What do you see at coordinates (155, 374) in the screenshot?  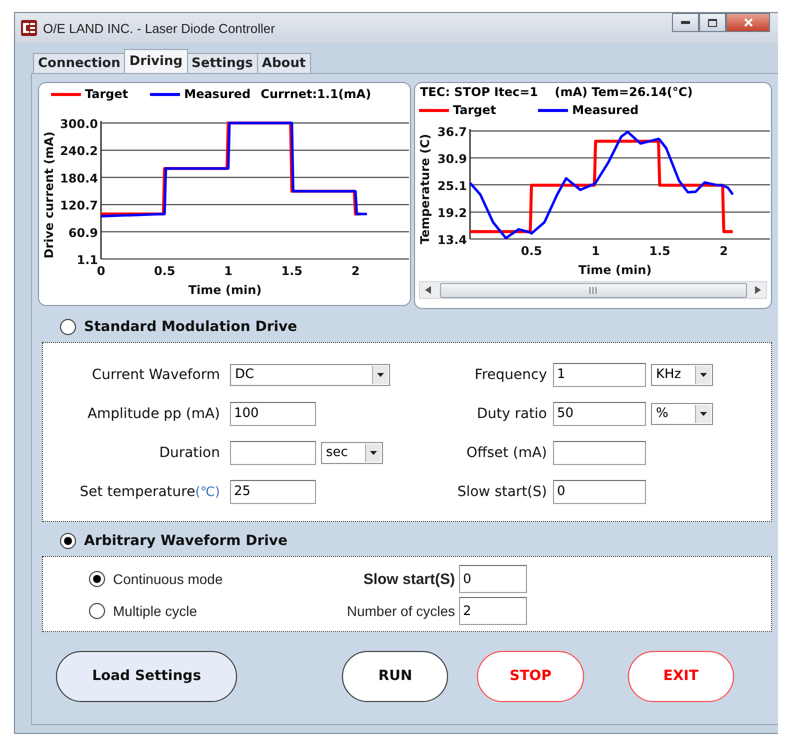 I see `field-label: Current Waveform` at bounding box center [155, 374].